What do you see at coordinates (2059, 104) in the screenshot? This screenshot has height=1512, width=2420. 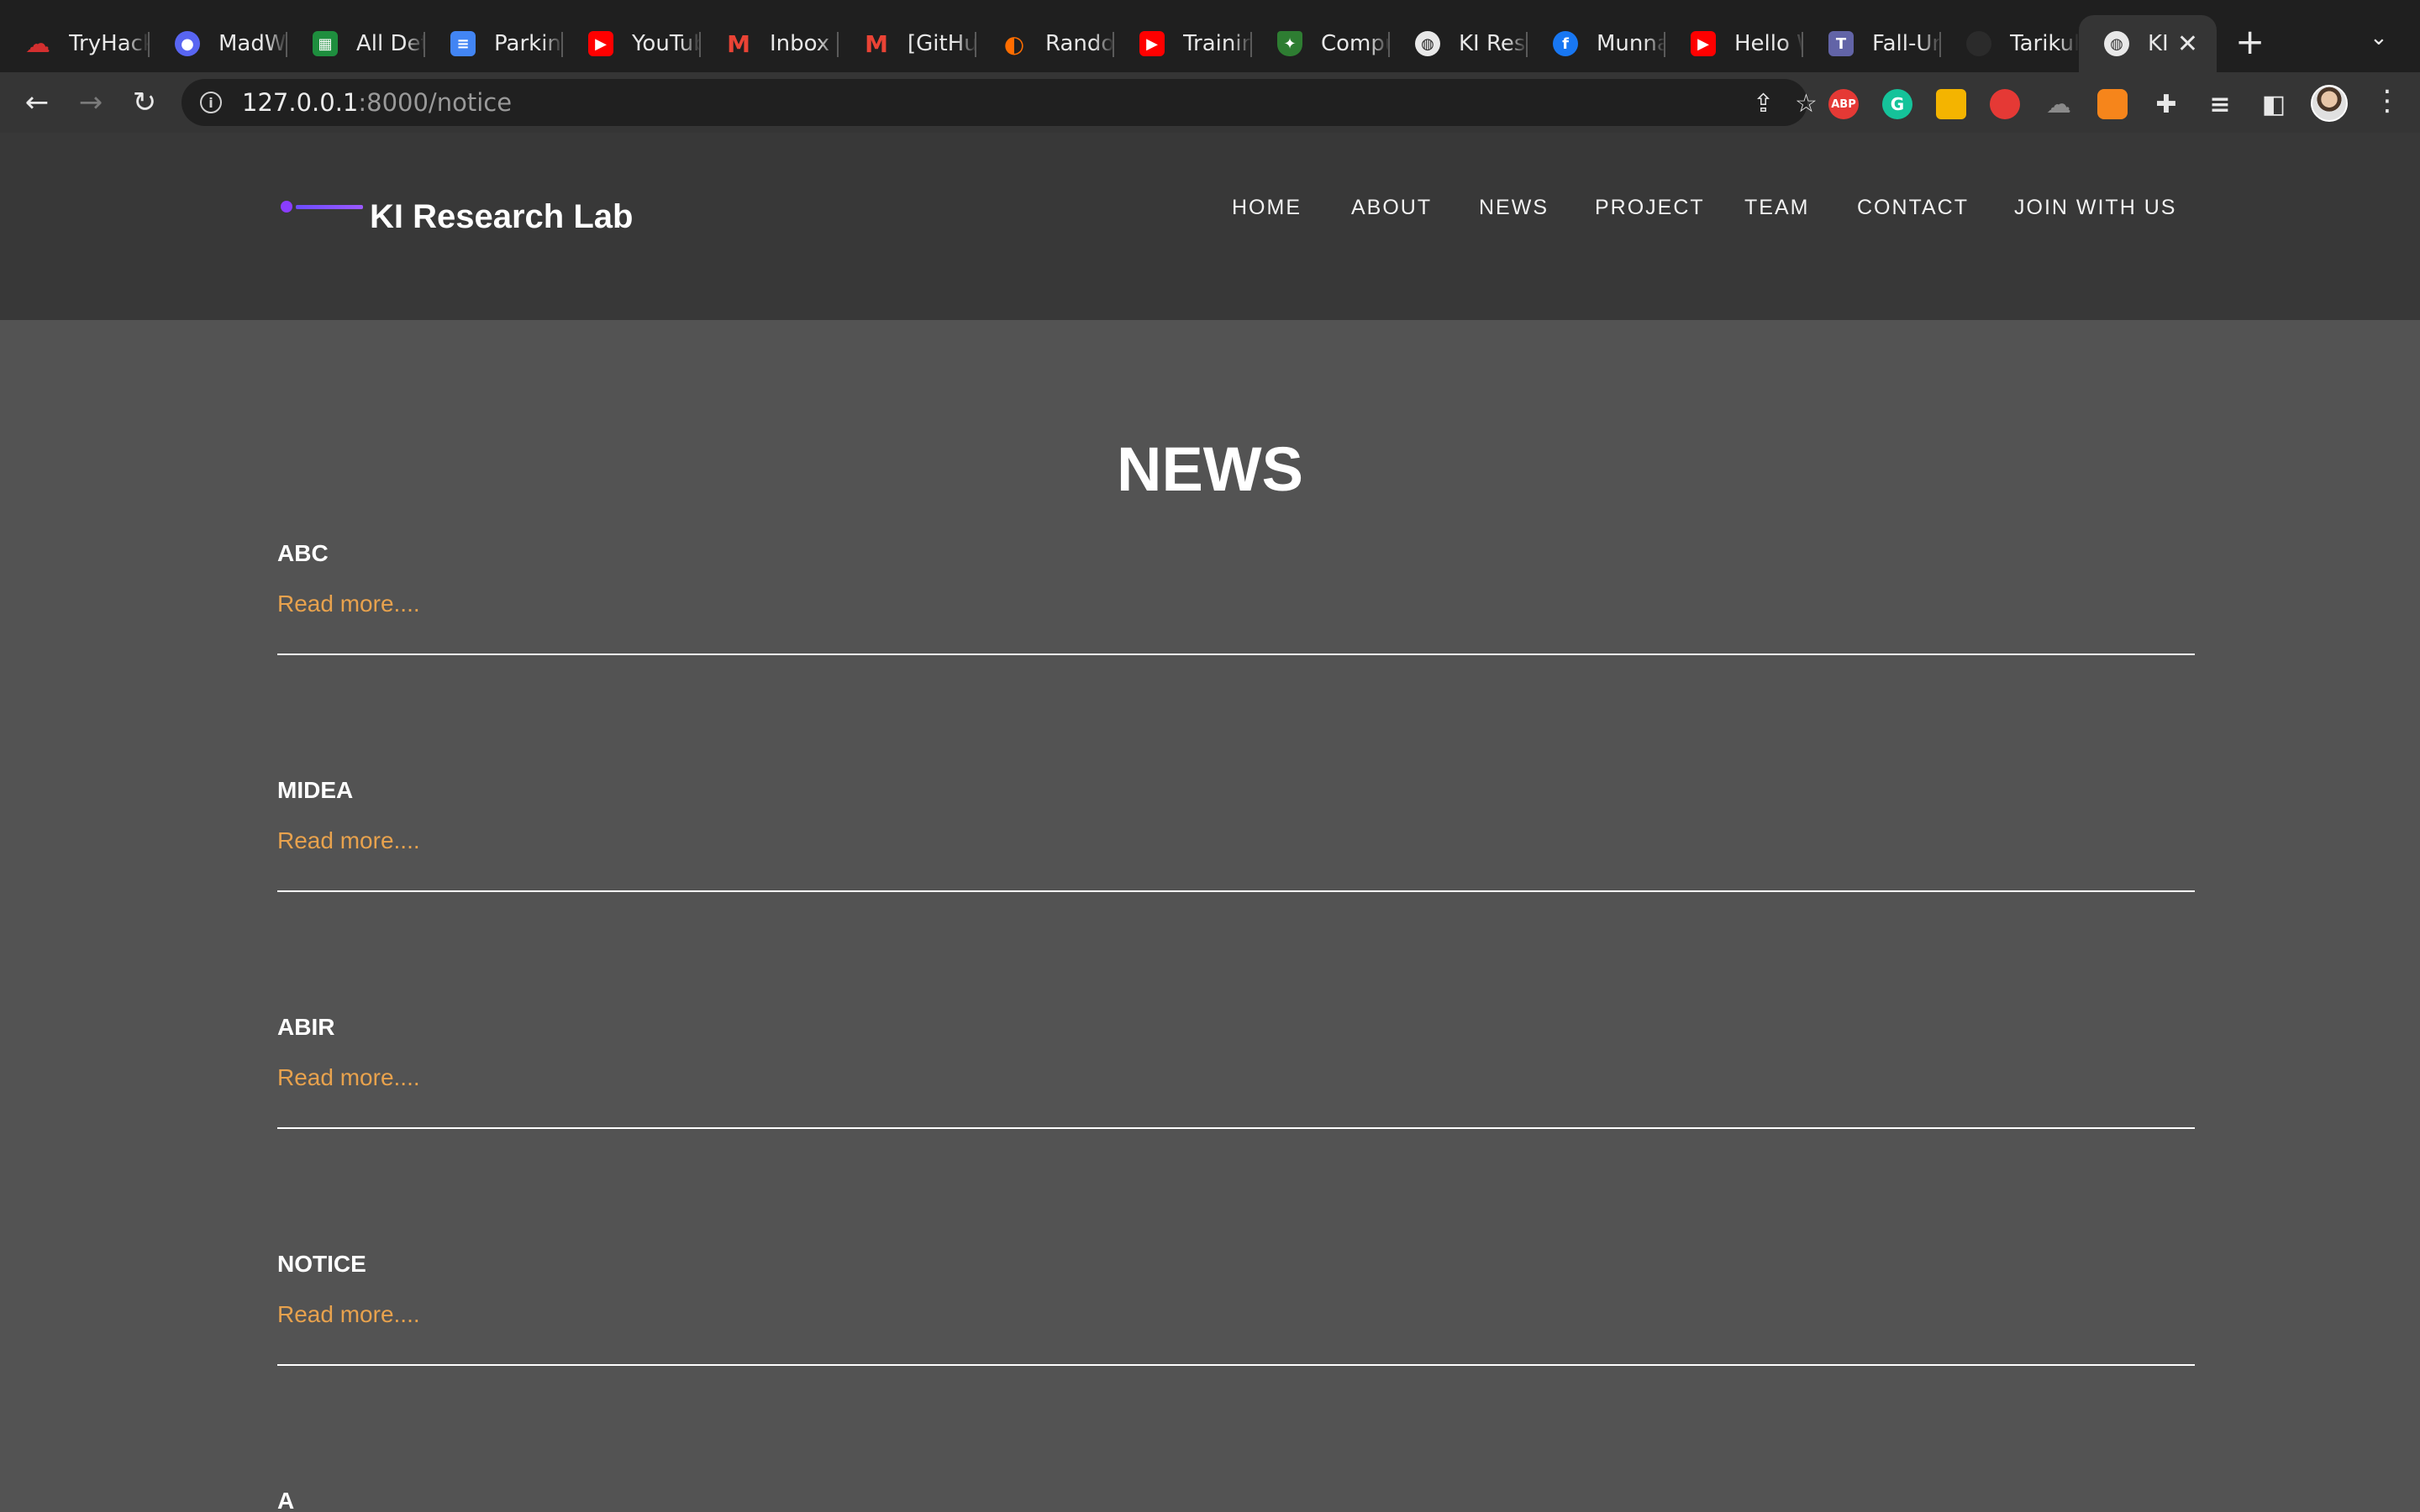 I see `cloud-icon: ☁` at bounding box center [2059, 104].